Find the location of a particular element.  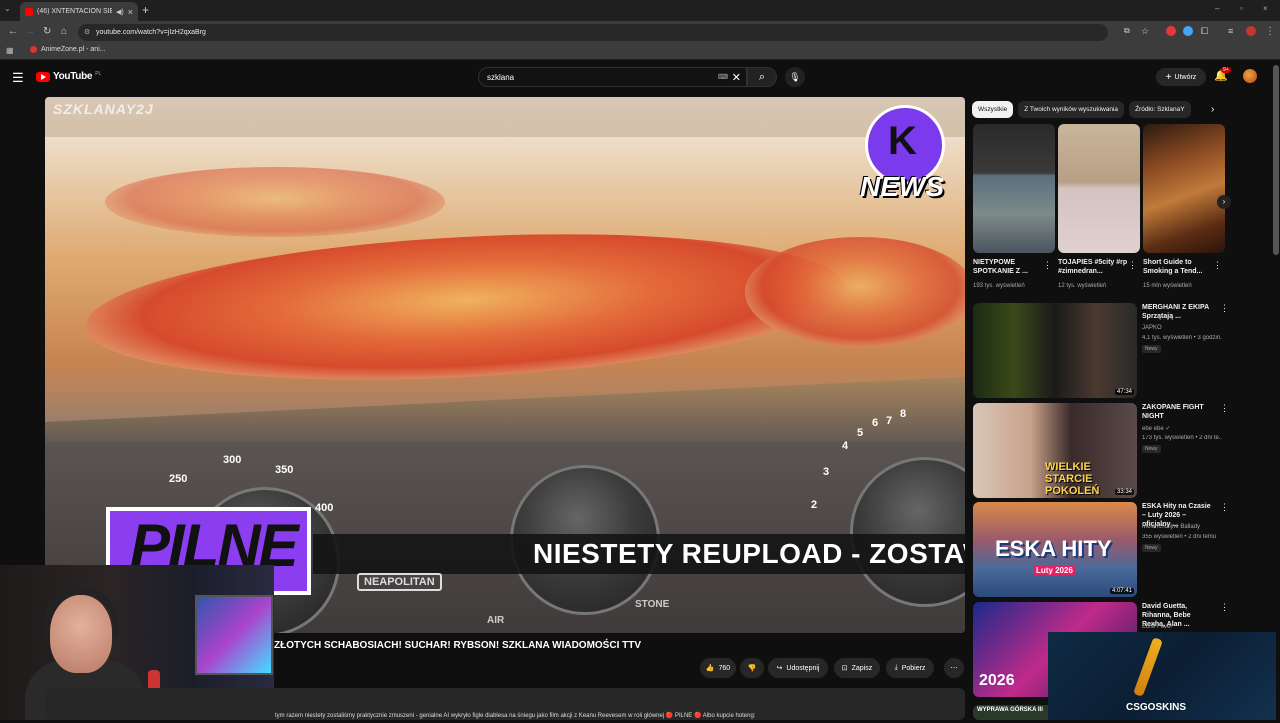

more-actions-button: ⋯ is located at coordinates (954, 668).